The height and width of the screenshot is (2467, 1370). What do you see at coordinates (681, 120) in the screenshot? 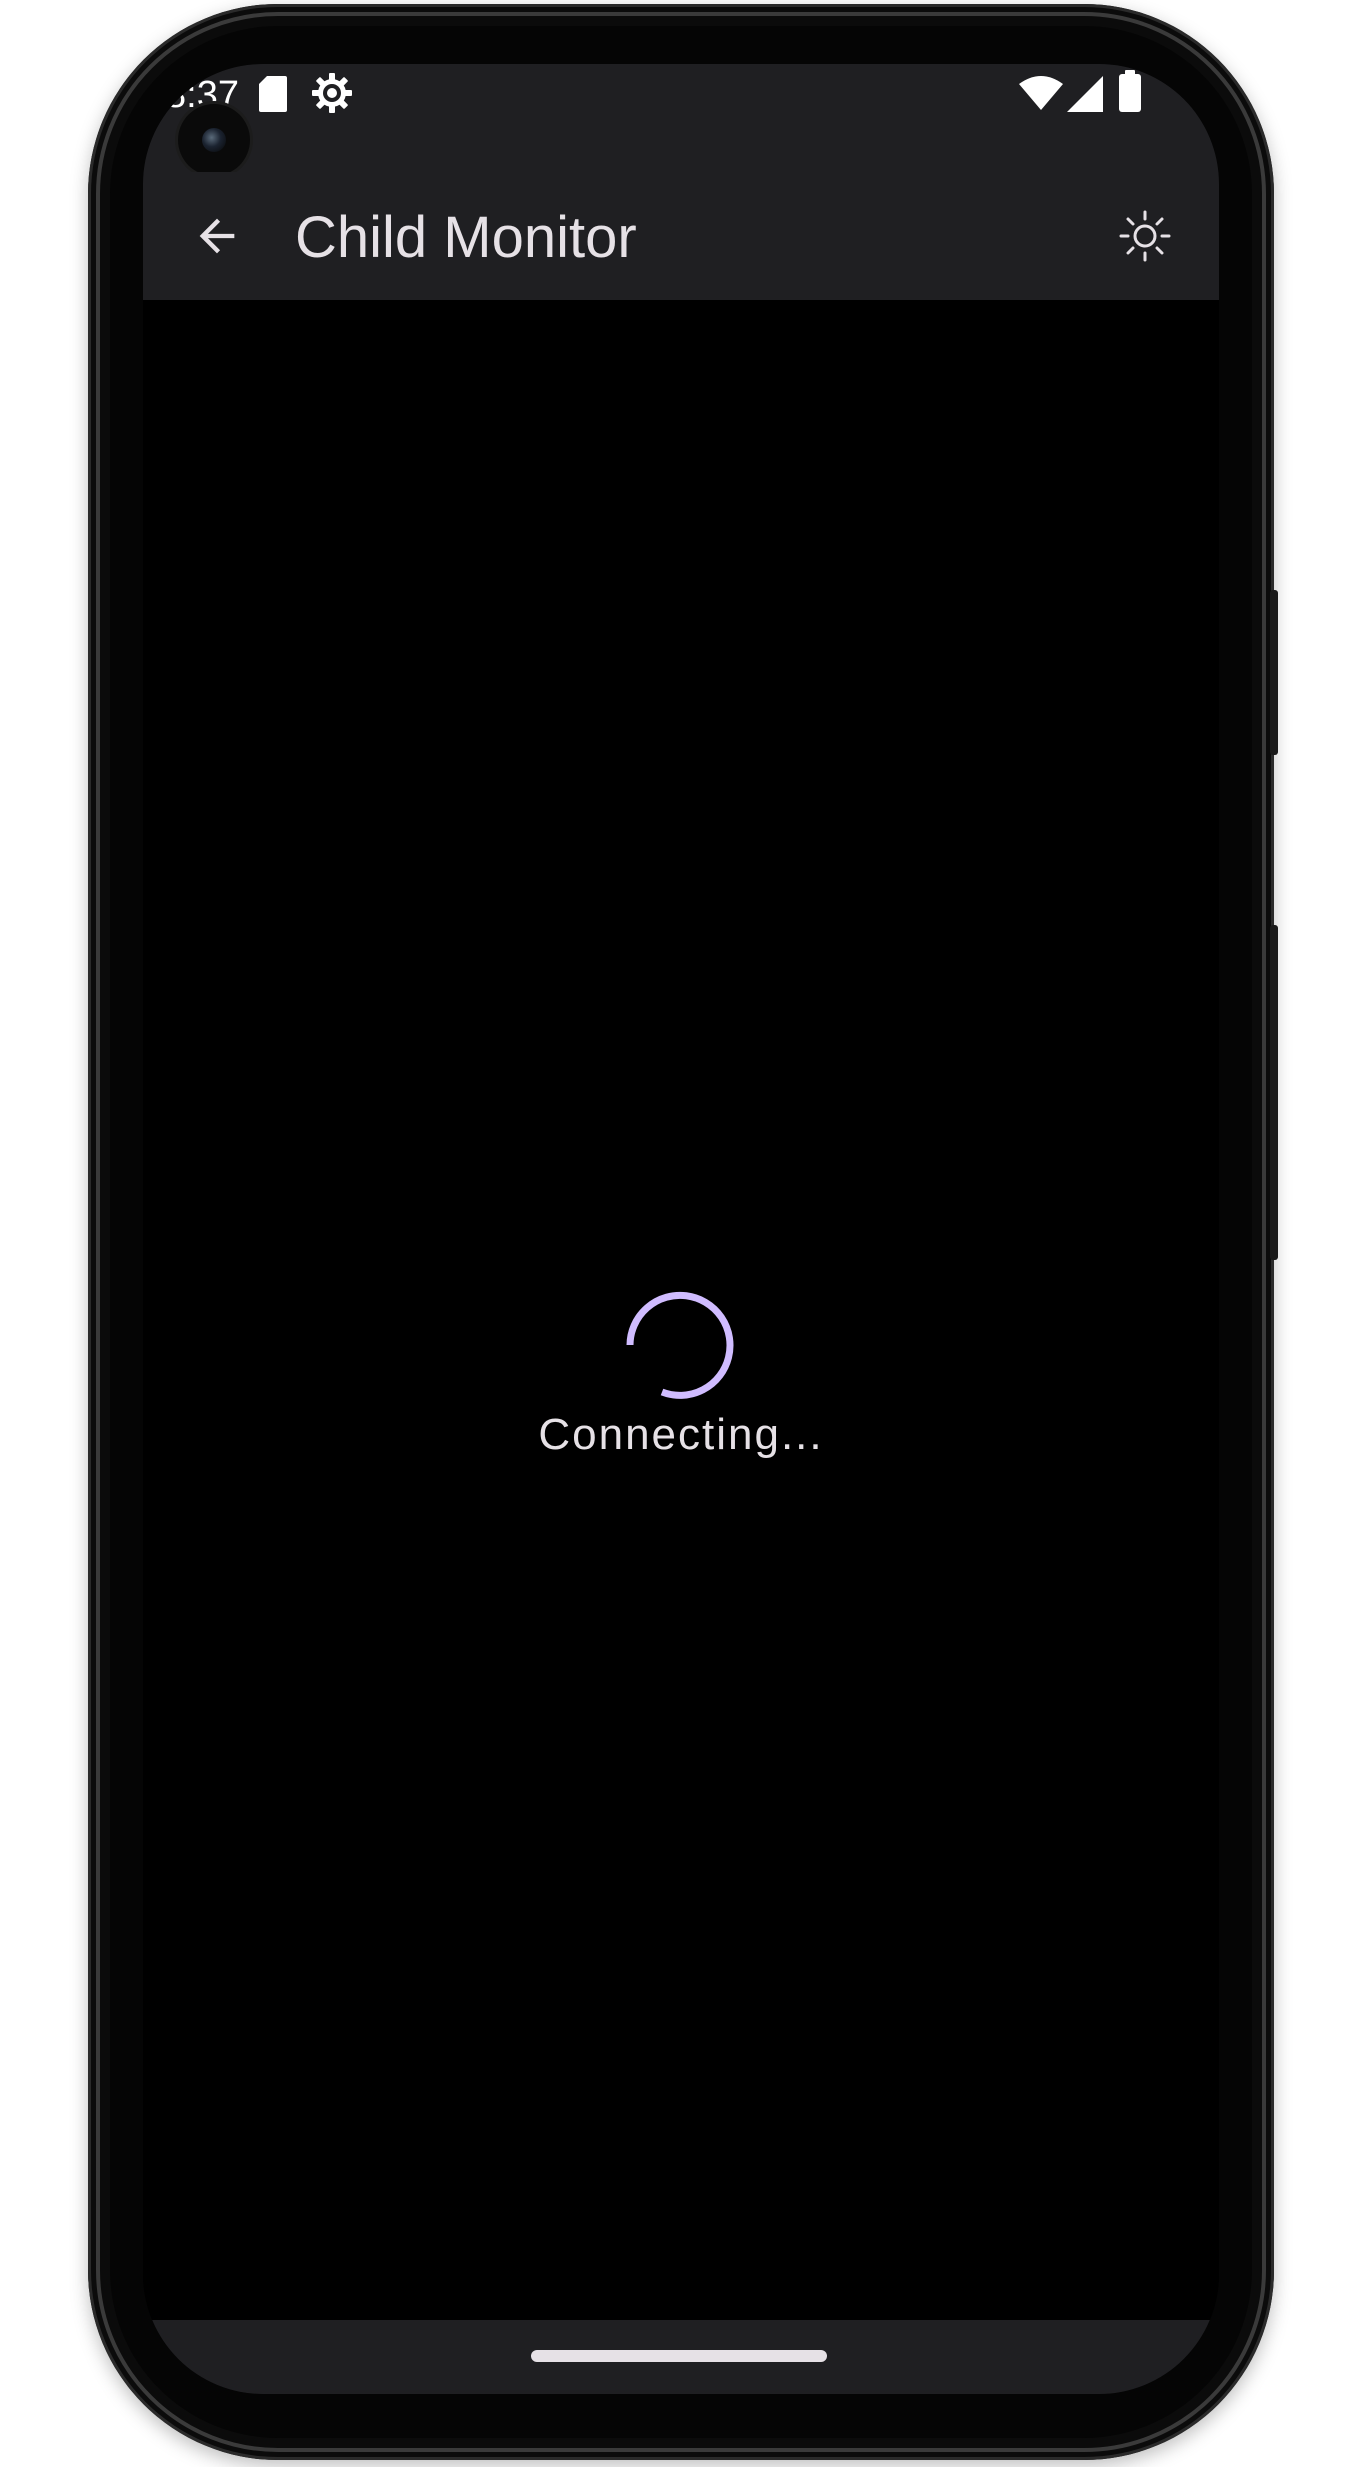
I see `status-bar: 8:37` at bounding box center [681, 120].